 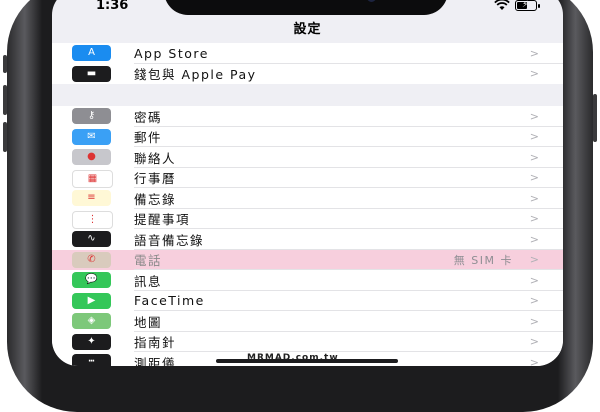 What do you see at coordinates (171, 53) in the screenshot?
I see `settings-row-label: App Store` at bounding box center [171, 53].